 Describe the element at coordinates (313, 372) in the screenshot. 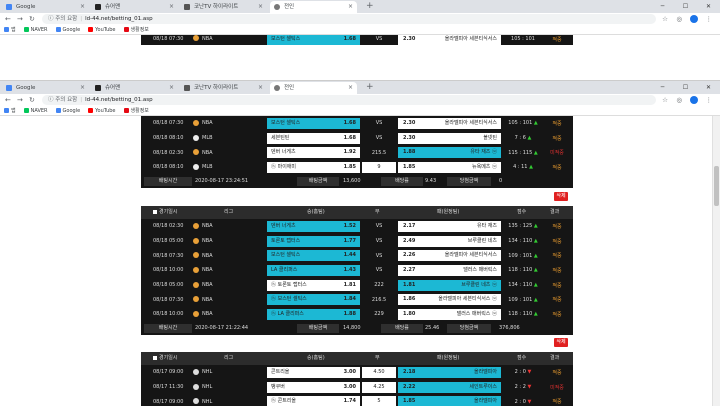

I see `home-odd-cell: 콘트리올 3.00` at that location.